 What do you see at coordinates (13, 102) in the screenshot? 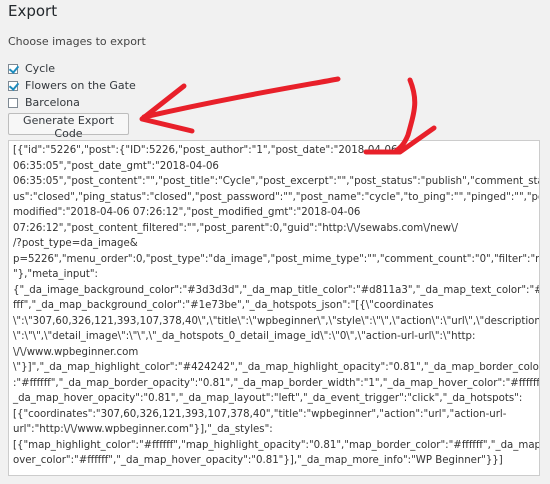
I see `checkbox-barcelona` at bounding box center [13, 102].